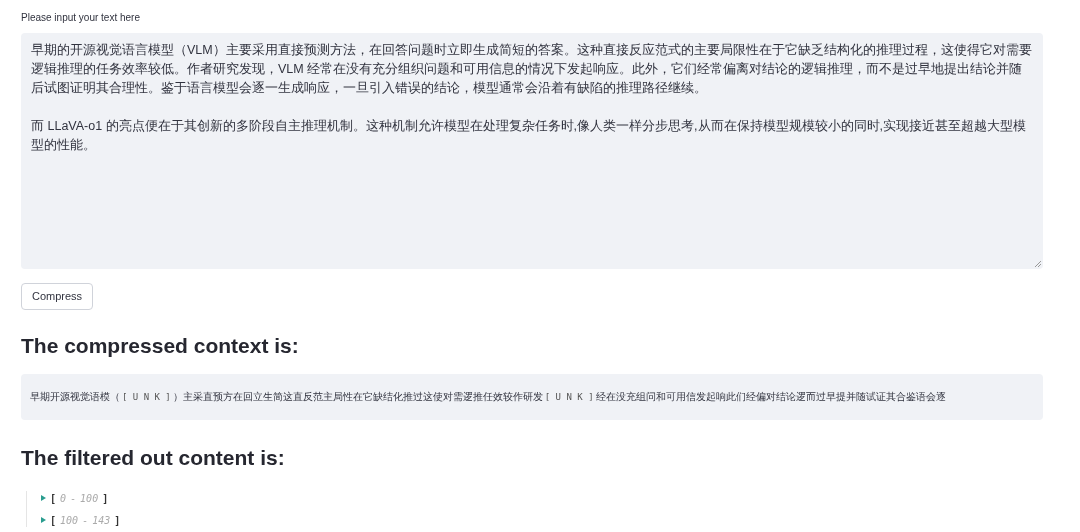  What do you see at coordinates (153, 457) in the screenshot?
I see `section-heading: The filtered out content is:` at bounding box center [153, 457].